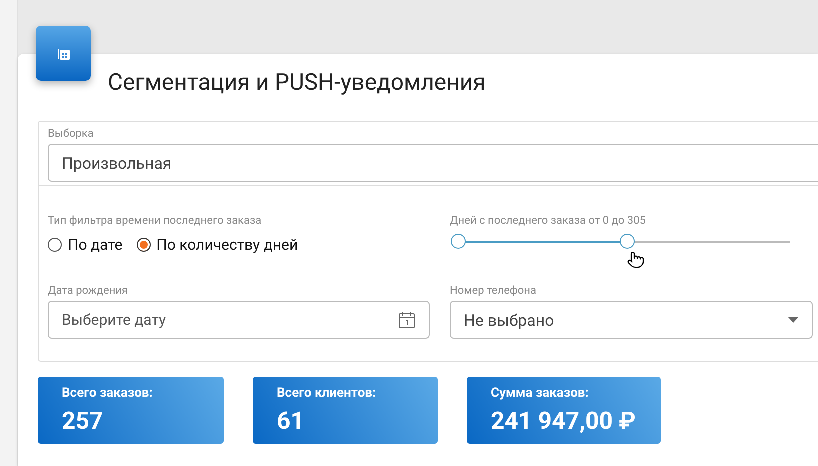 The image size is (818, 466). I want to click on stat-label: Всего заказов:, so click(108, 393).